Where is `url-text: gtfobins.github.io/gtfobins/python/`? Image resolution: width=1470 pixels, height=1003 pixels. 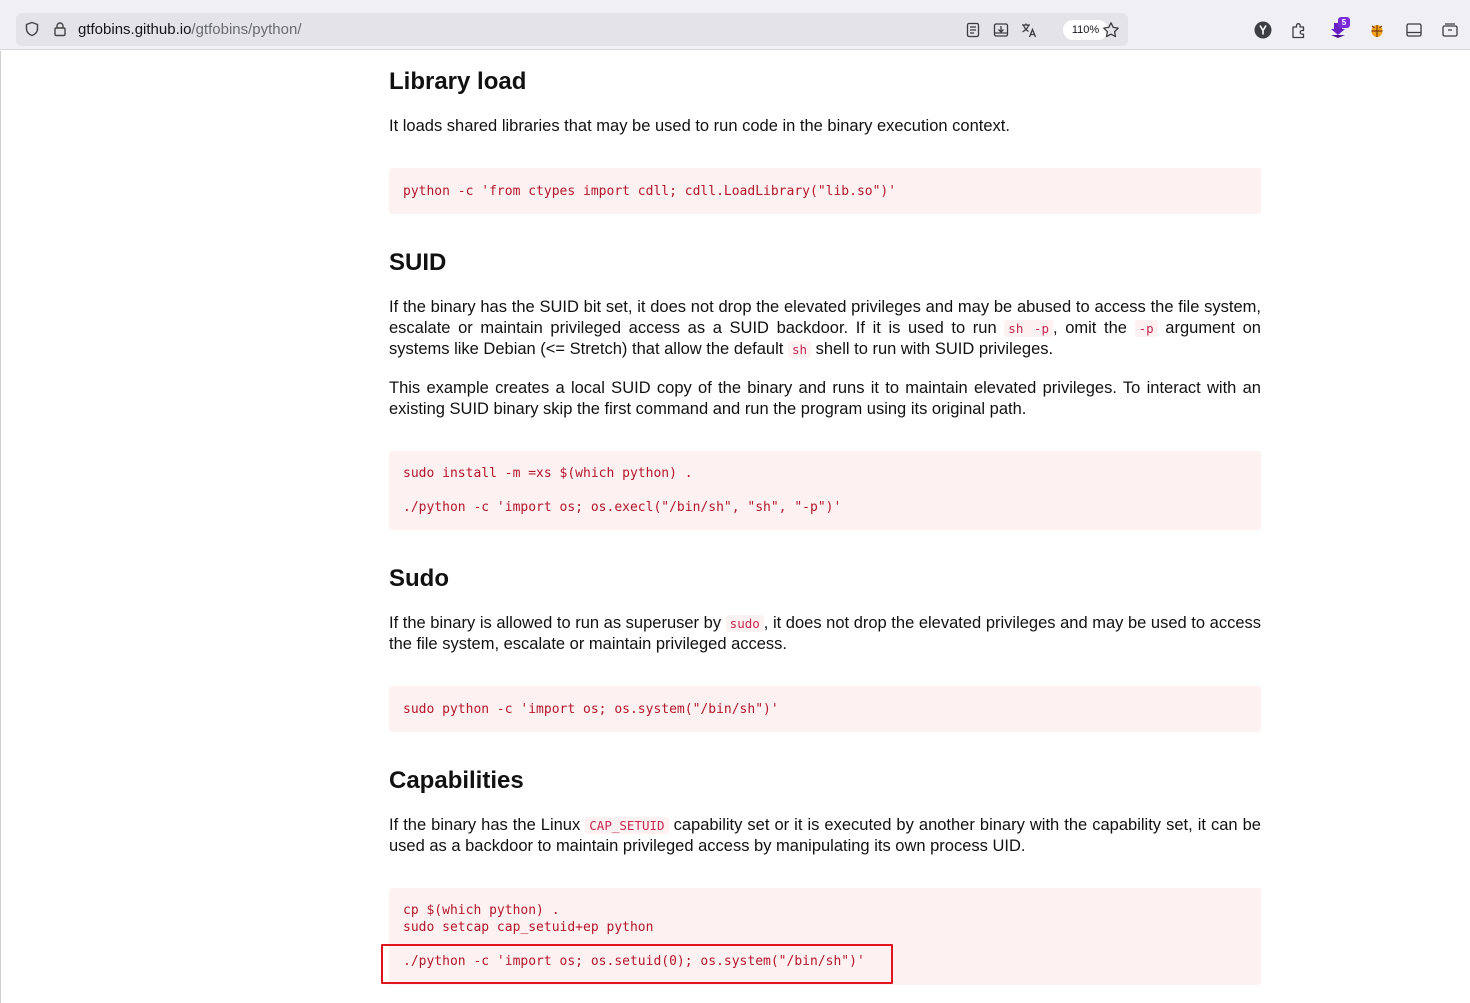
url-text: gtfobins.github.io/gtfobins/python/ is located at coordinates (190, 29).